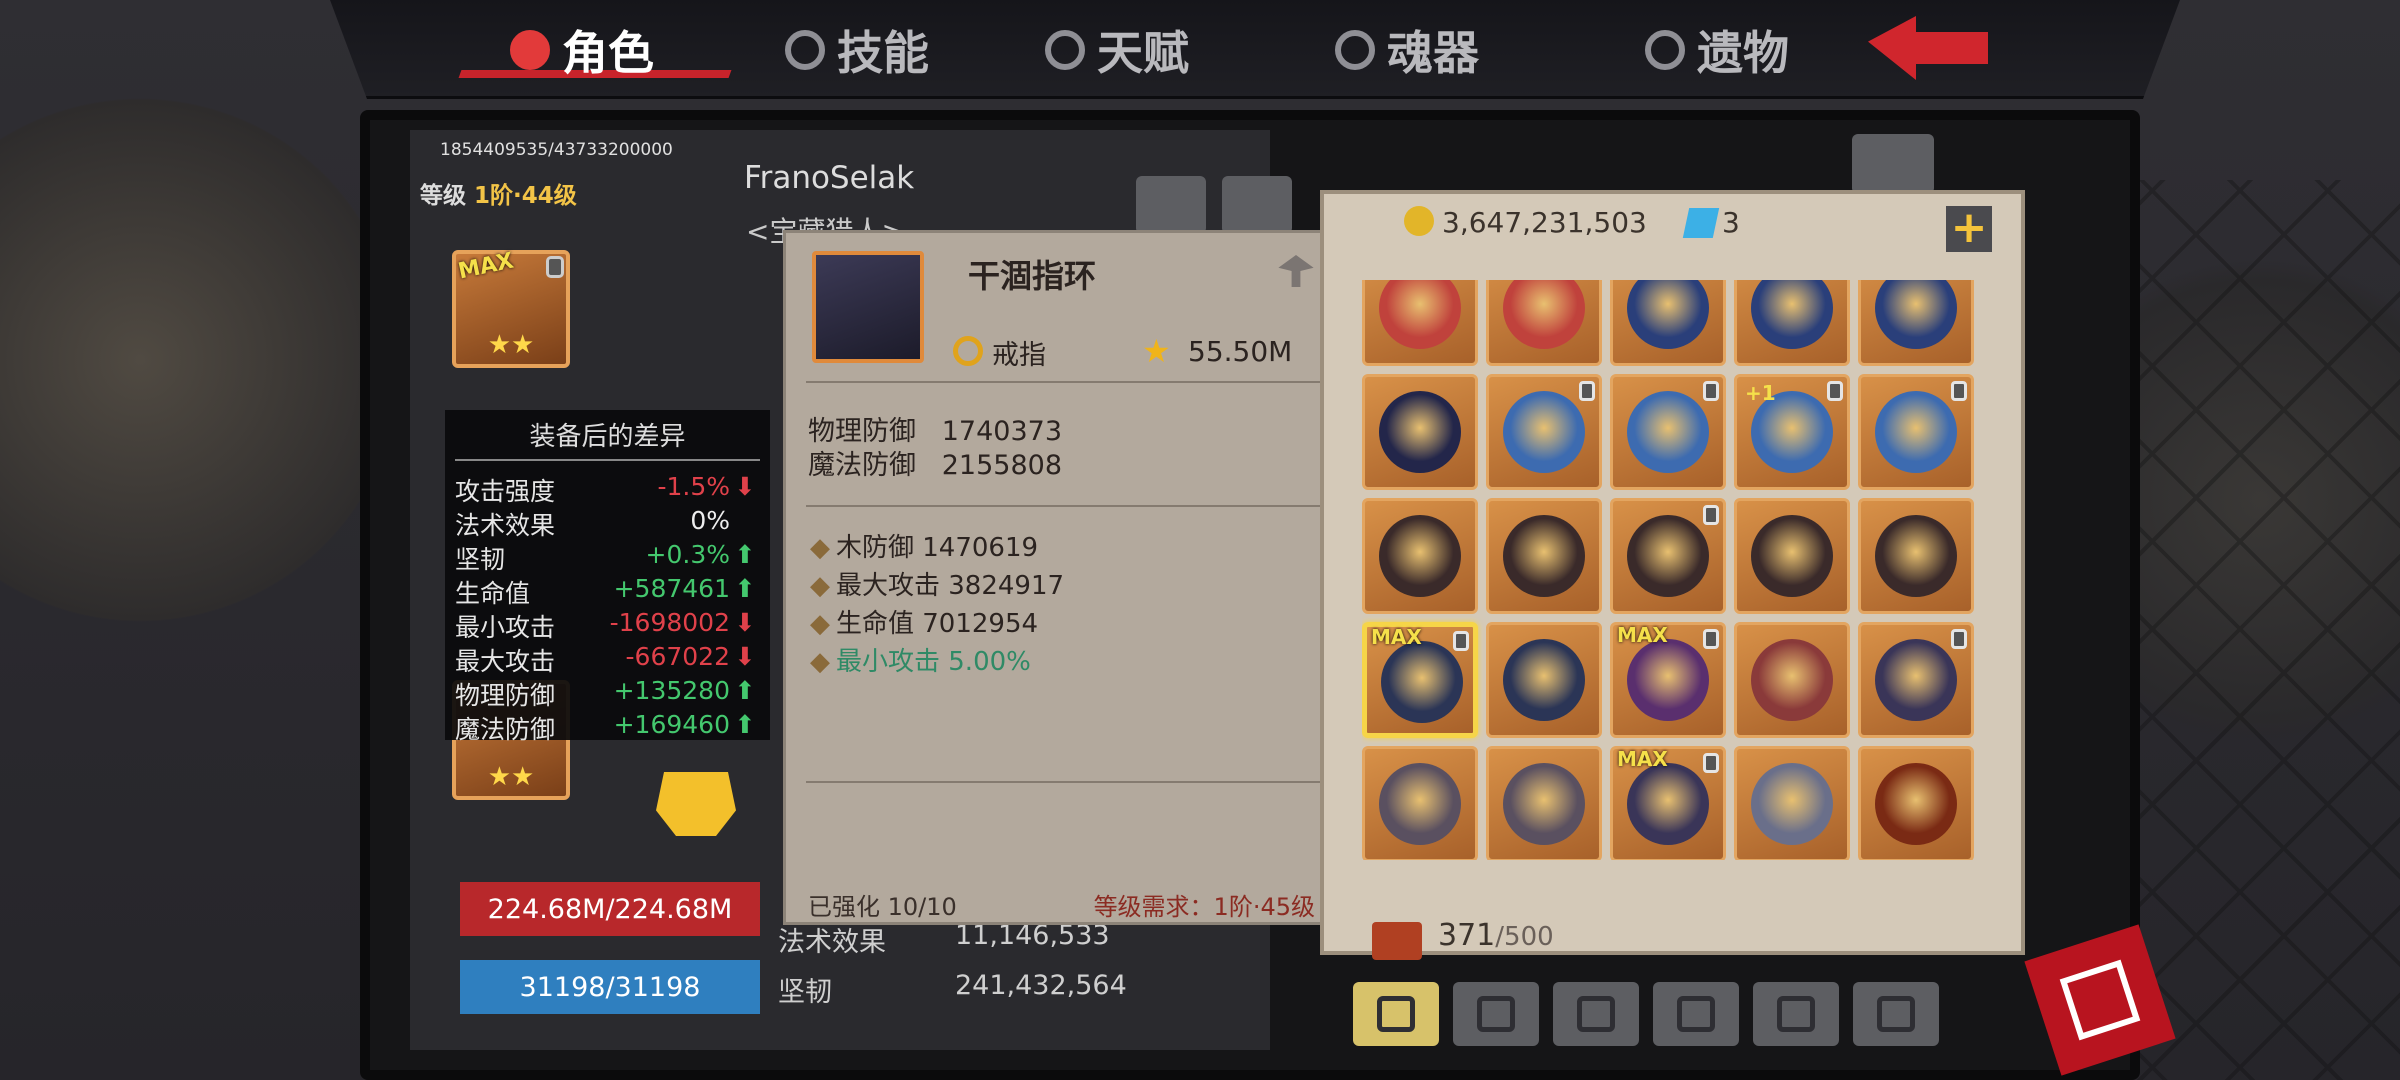  Describe the element at coordinates (511, 308) in the screenshot. I see `equipment-slot-weapon: MAX ★★` at that location.